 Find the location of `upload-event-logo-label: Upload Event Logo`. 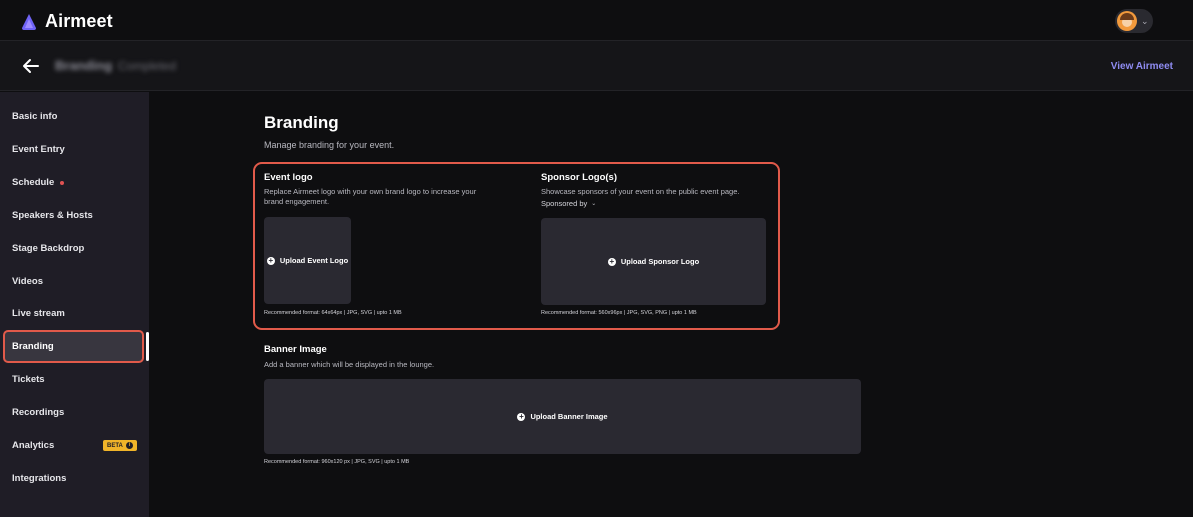

upload-event-logo-label: Upload Event Logo is located at coordinates (314, 260).